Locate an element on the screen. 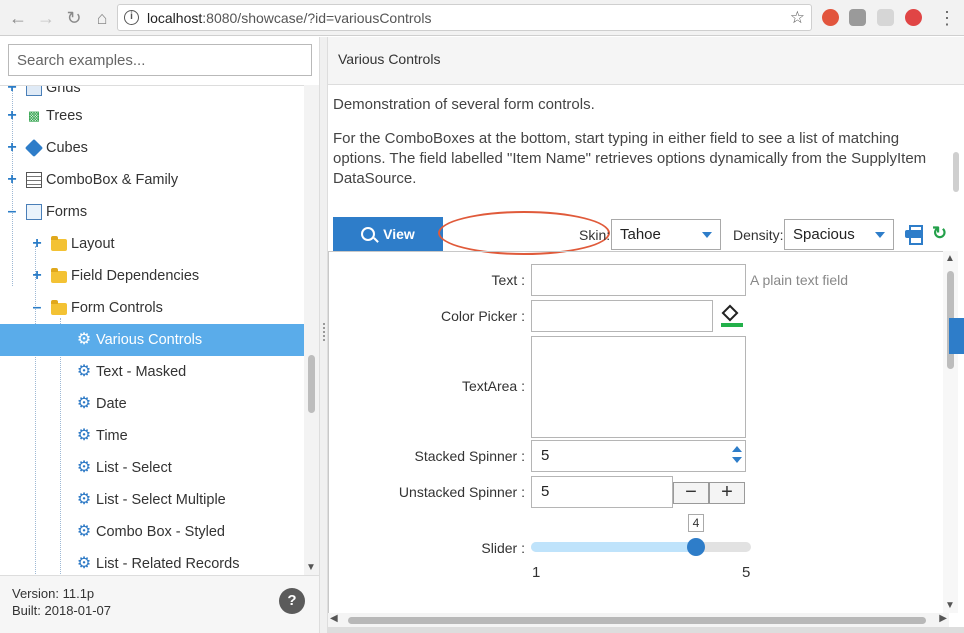  skin-select: Tahoe is located at coordinates (666, 234).